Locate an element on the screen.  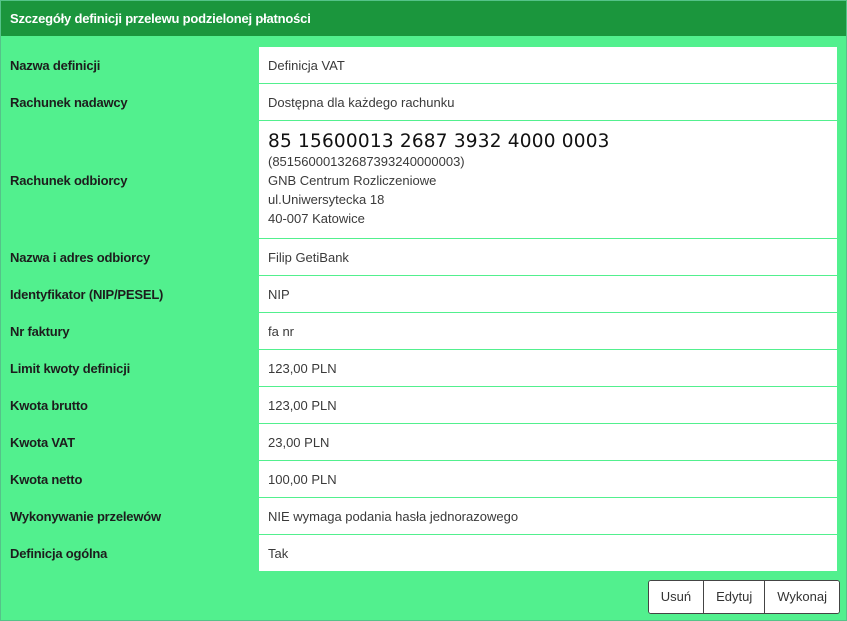
label-vat-amount: Kwota VAT is located at coordinates (42, 442).